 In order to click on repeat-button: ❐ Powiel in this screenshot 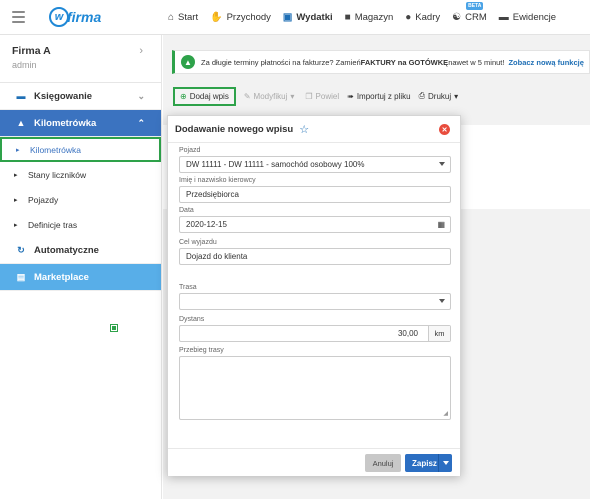, I will do `click(322, 96)`.